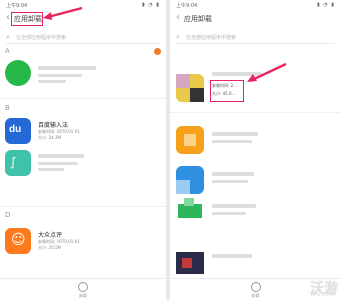 The image size is (341, 300). Describe the element at coordinates (18, 241) in the screenshot. I see `dianping-icon: ☺` at that location.